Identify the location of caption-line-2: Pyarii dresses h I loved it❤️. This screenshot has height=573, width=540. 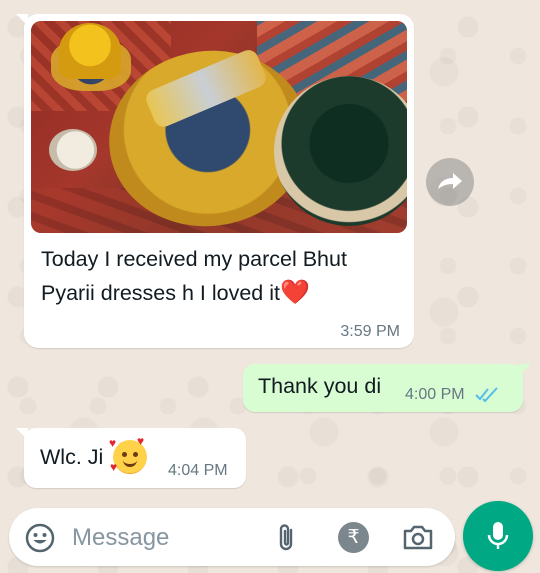
(219, 293).